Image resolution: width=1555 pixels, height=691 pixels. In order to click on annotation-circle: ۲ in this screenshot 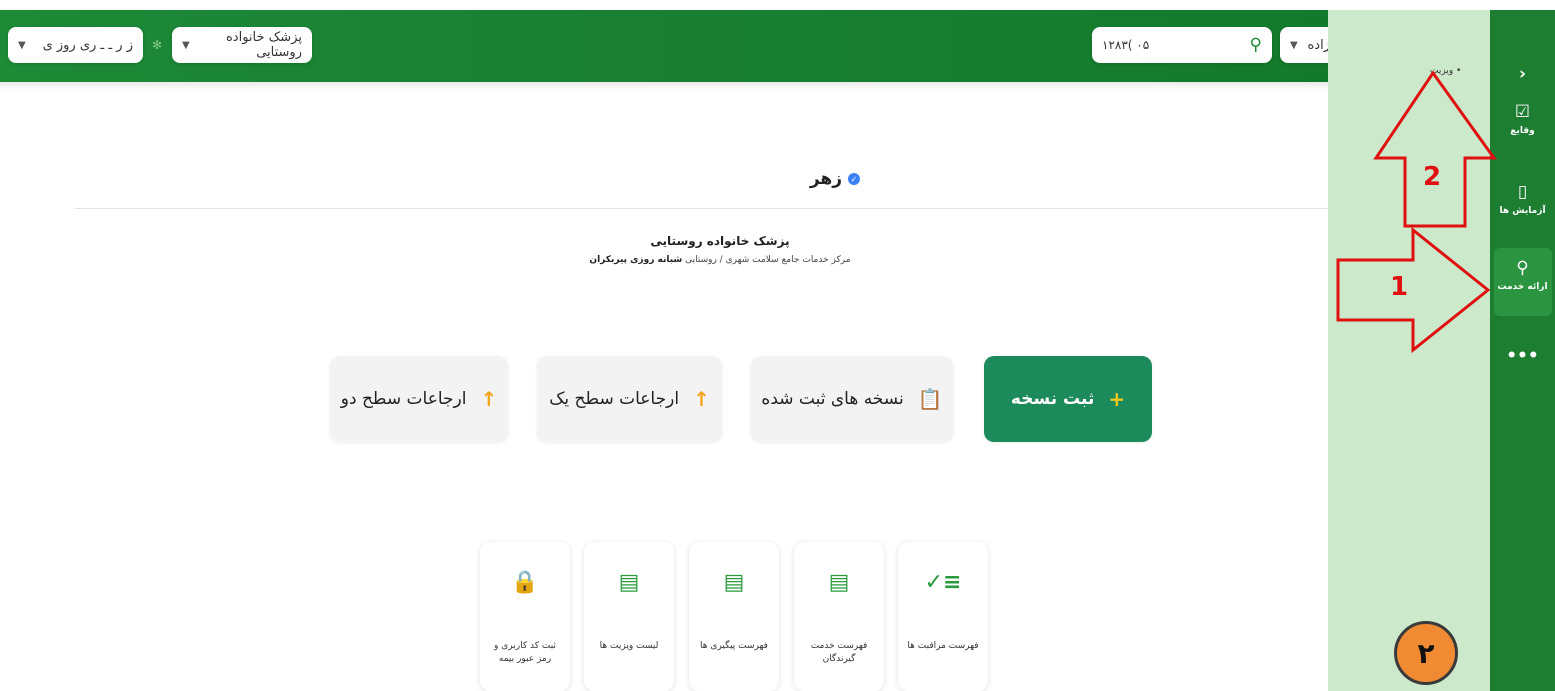, I will do `click(1426, 653)`.